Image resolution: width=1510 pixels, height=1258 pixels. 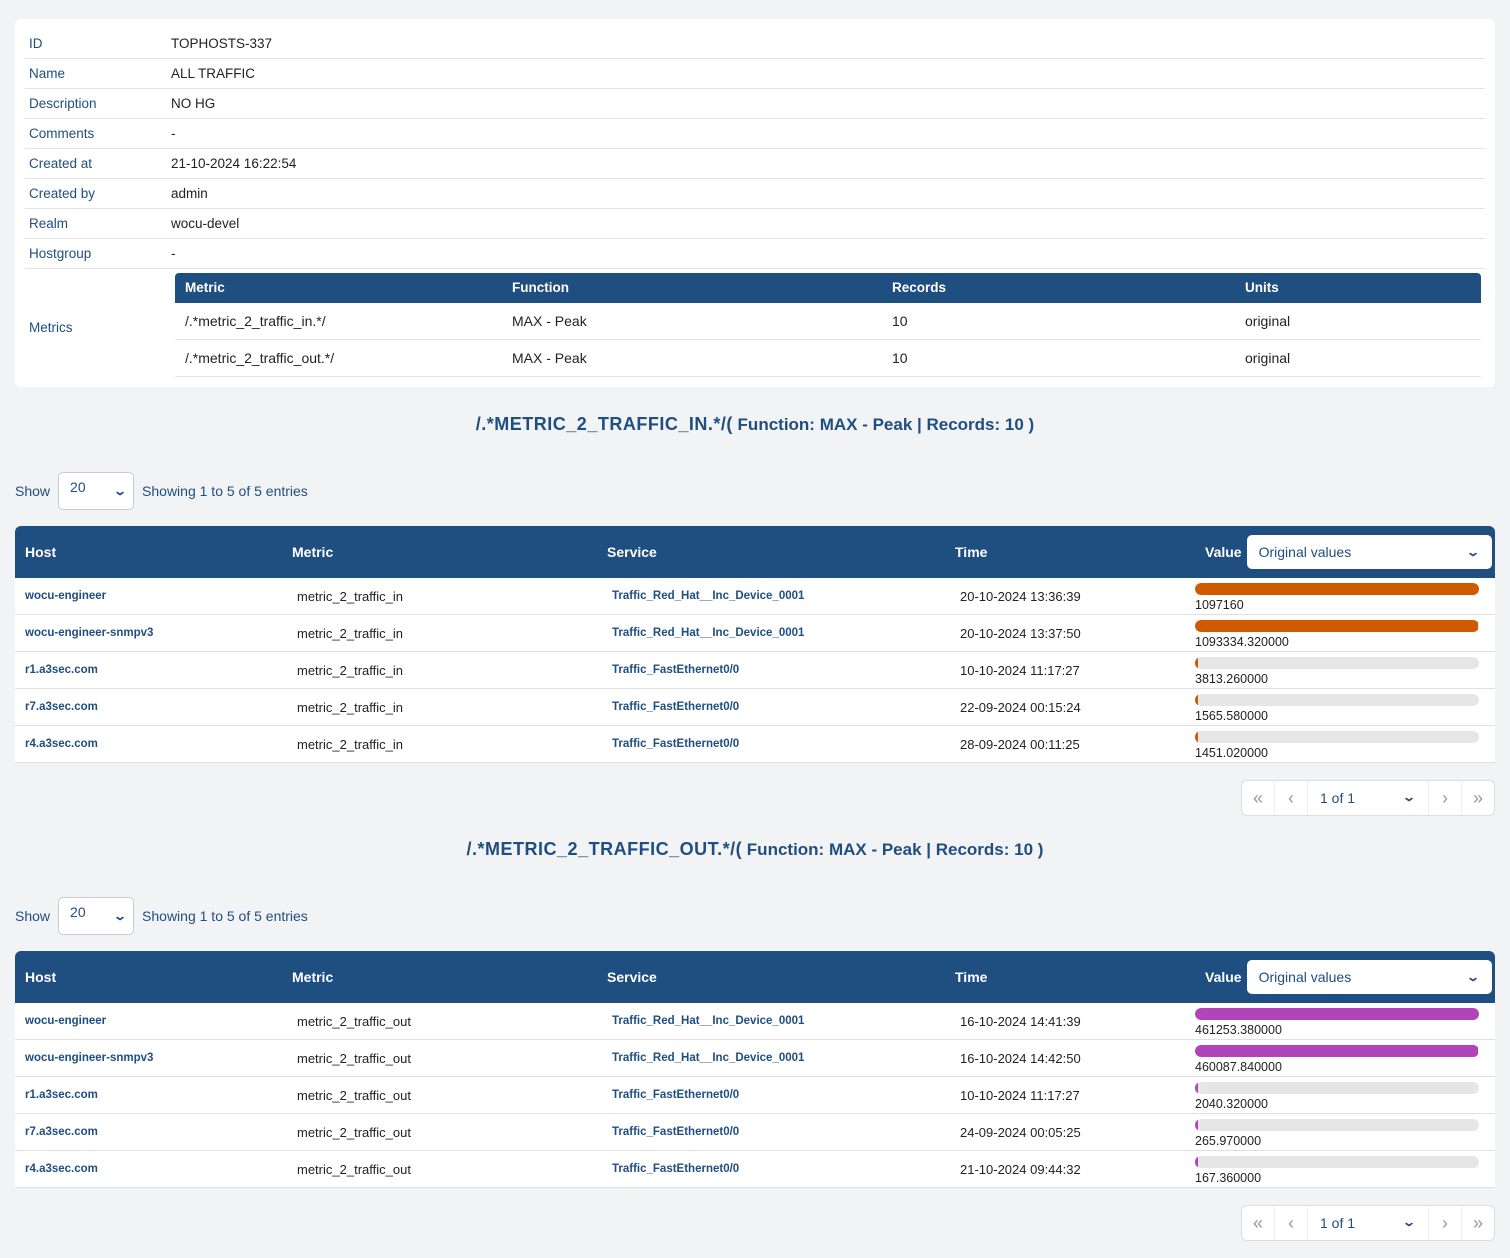 What do you see at coordinates (62, 193) in the screenshot?
I see `detail-label: Created by` at bounding box center [62, 193].